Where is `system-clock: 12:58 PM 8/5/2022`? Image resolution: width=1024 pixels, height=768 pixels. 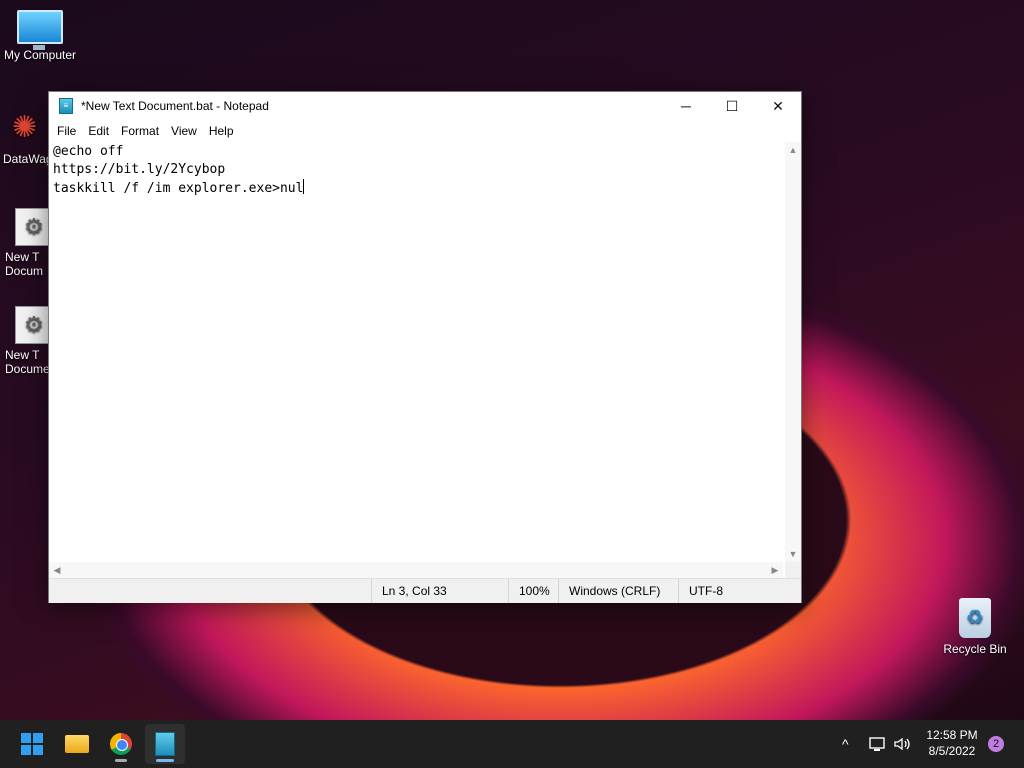 system-clock: 12:58 PM 8/5/2022 is located at coordinates (952, 743).